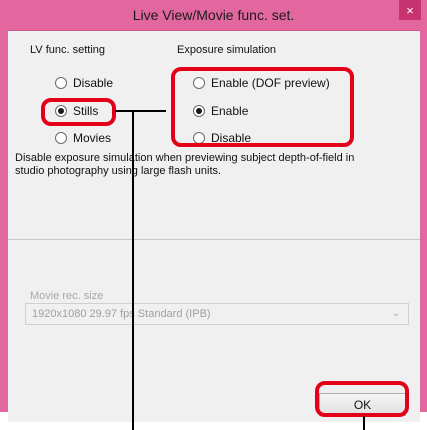 Image resolution: width=427 pixels, height=430 pixels. I want to click on callout-line-horizontal, so click(140, 111).